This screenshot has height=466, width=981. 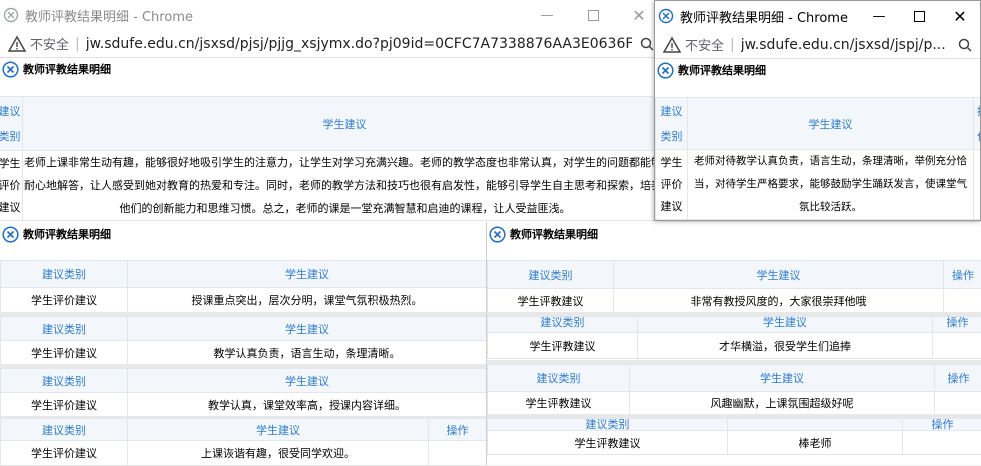 I want to click on table-cell-suggestion: 上课诙谐有趣，很受同学欢迎。, so click(x=278, y=453).